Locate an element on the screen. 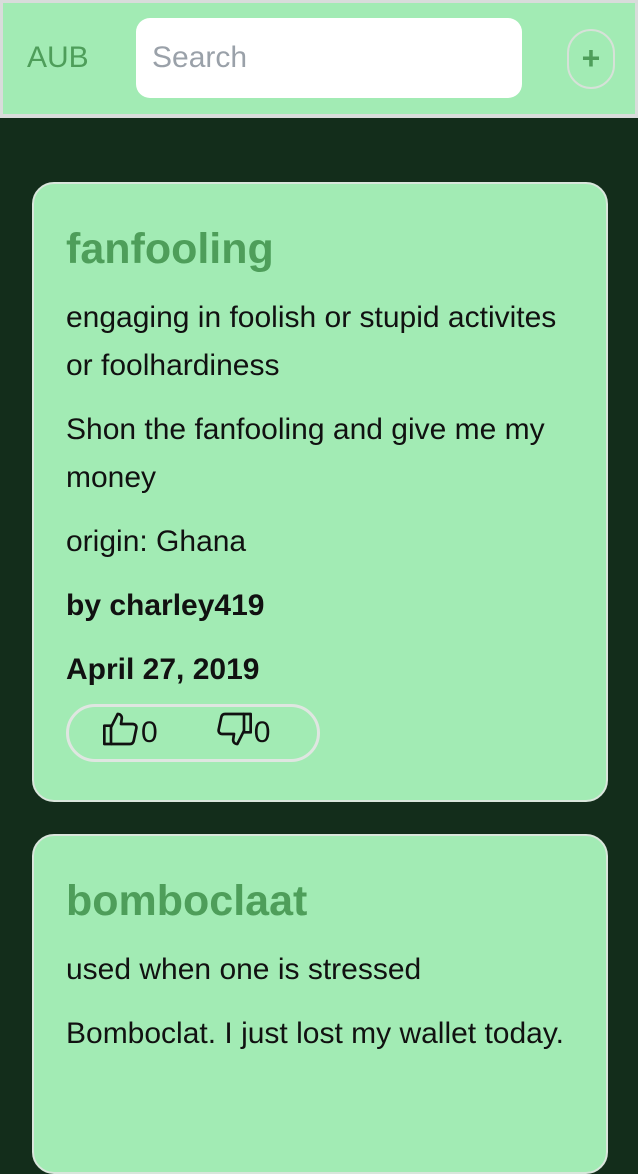 This screenshot has width=638, height=1174. entry-example: Bomboclat. I just lost my wallet today. is located at coordinates (315, 1033).